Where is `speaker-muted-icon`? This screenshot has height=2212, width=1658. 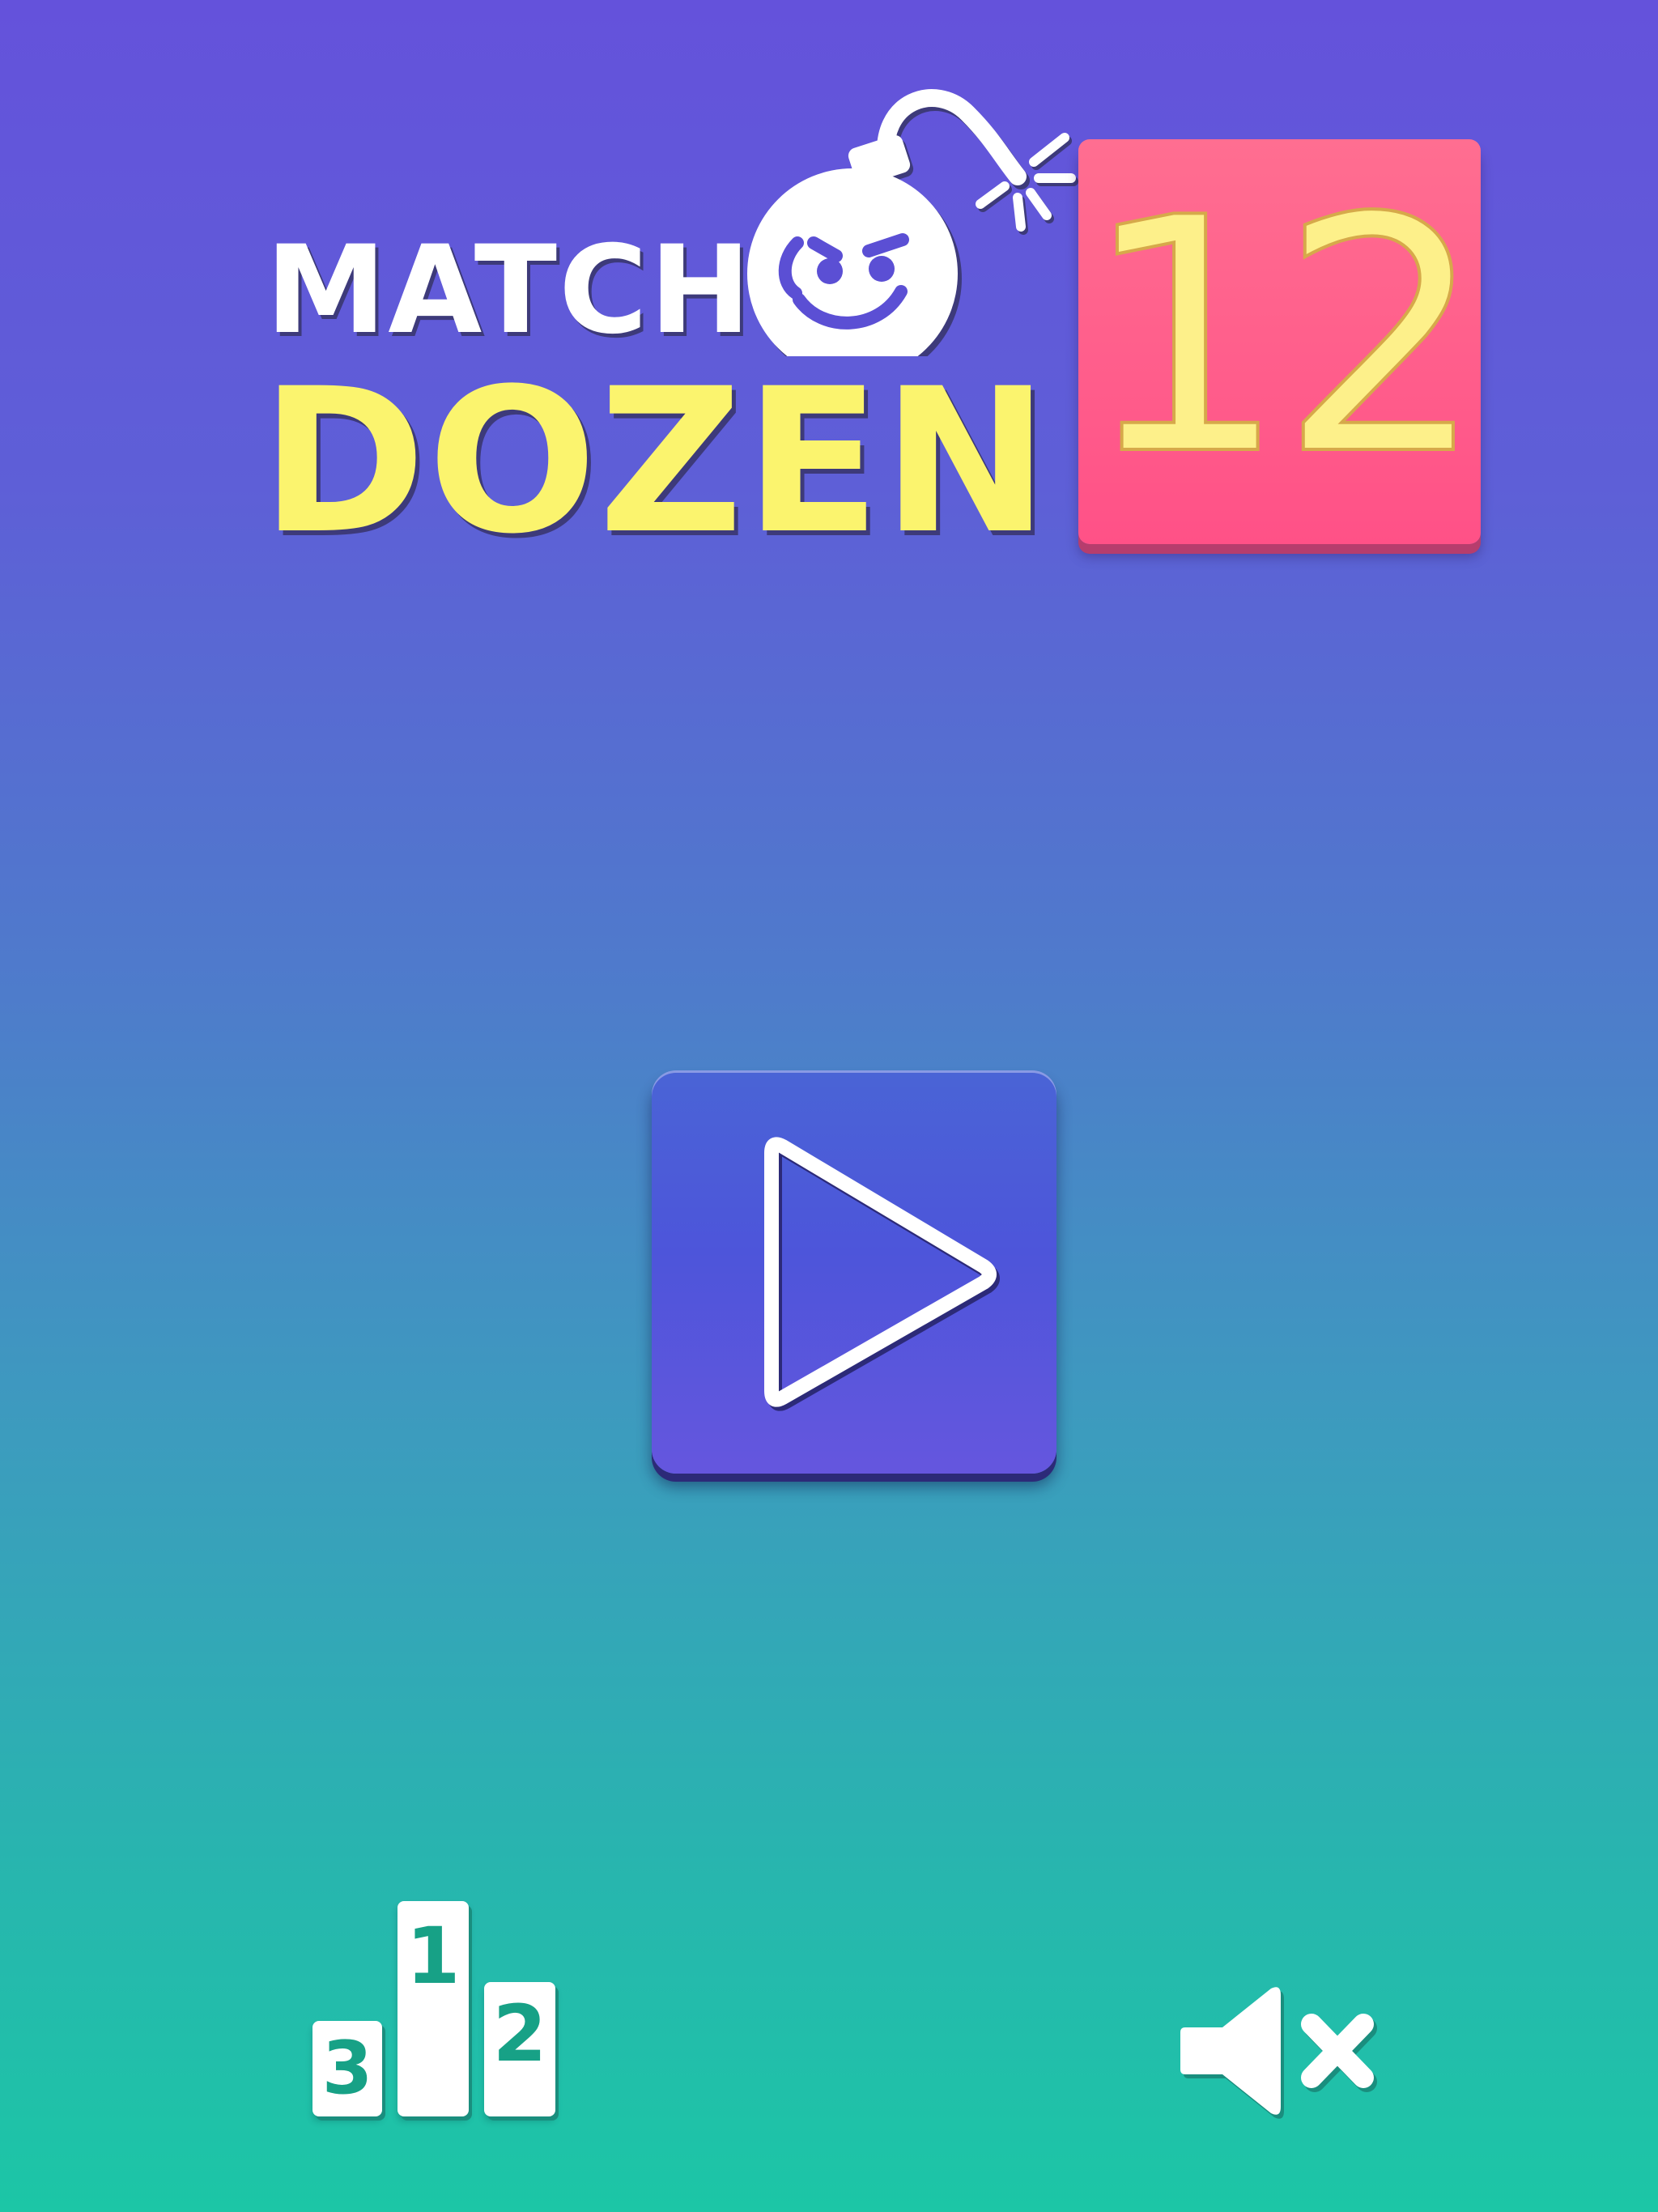 speaker-muted-icon is located at coordinates (1278, 2053).